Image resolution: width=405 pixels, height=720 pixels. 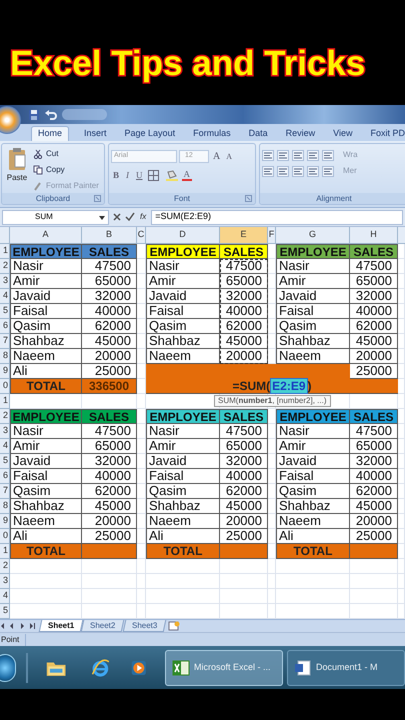 I want to click on table-cell: 25000, so click(x=374, y=371).